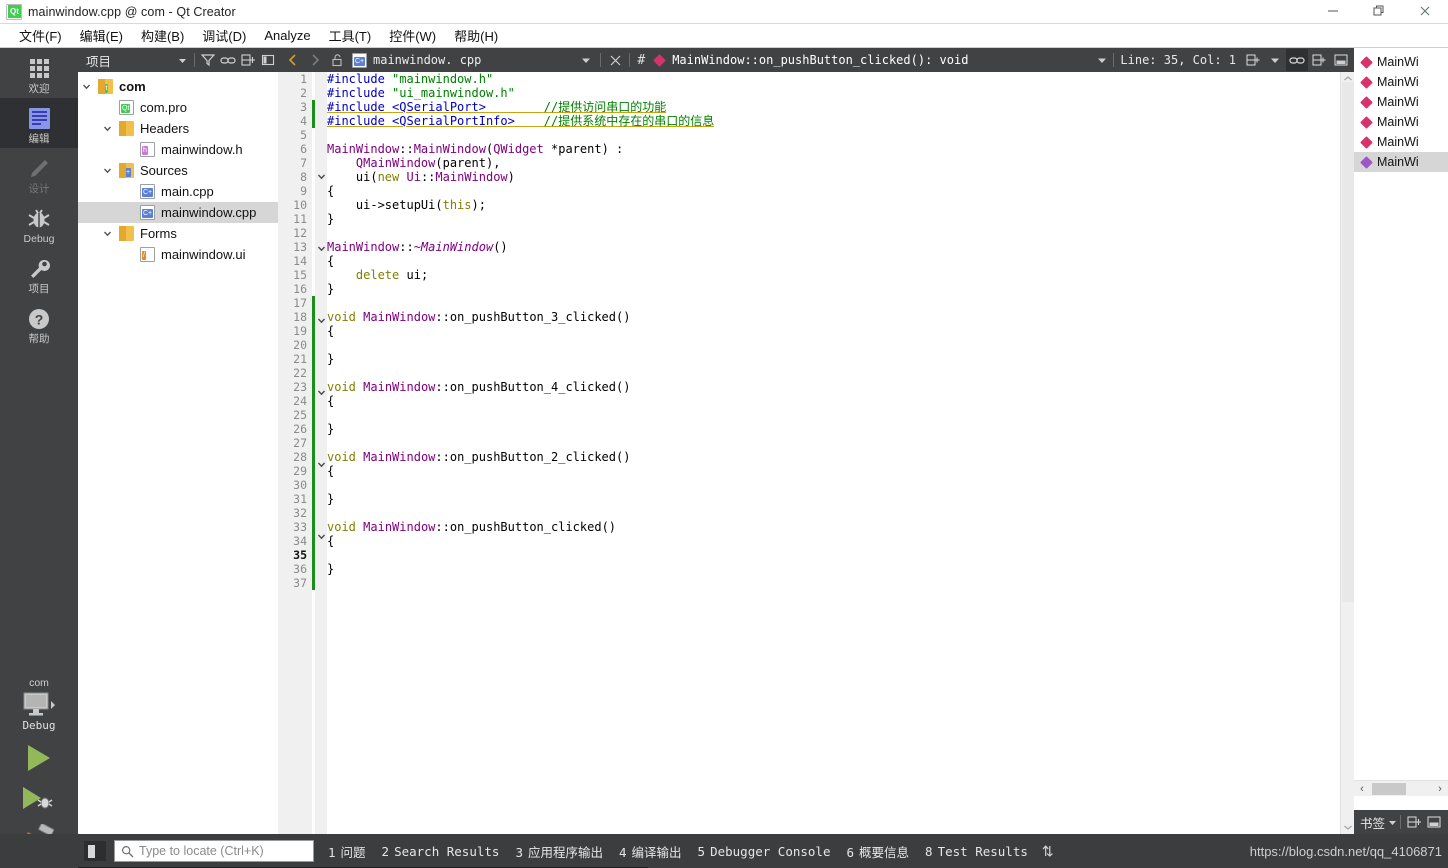 The height and width of the screenshot is (868, 1448). Describe the element at coordinates (650, 851) in the screenshot. I see `output-tab-4: 4 编译输出` at that location.